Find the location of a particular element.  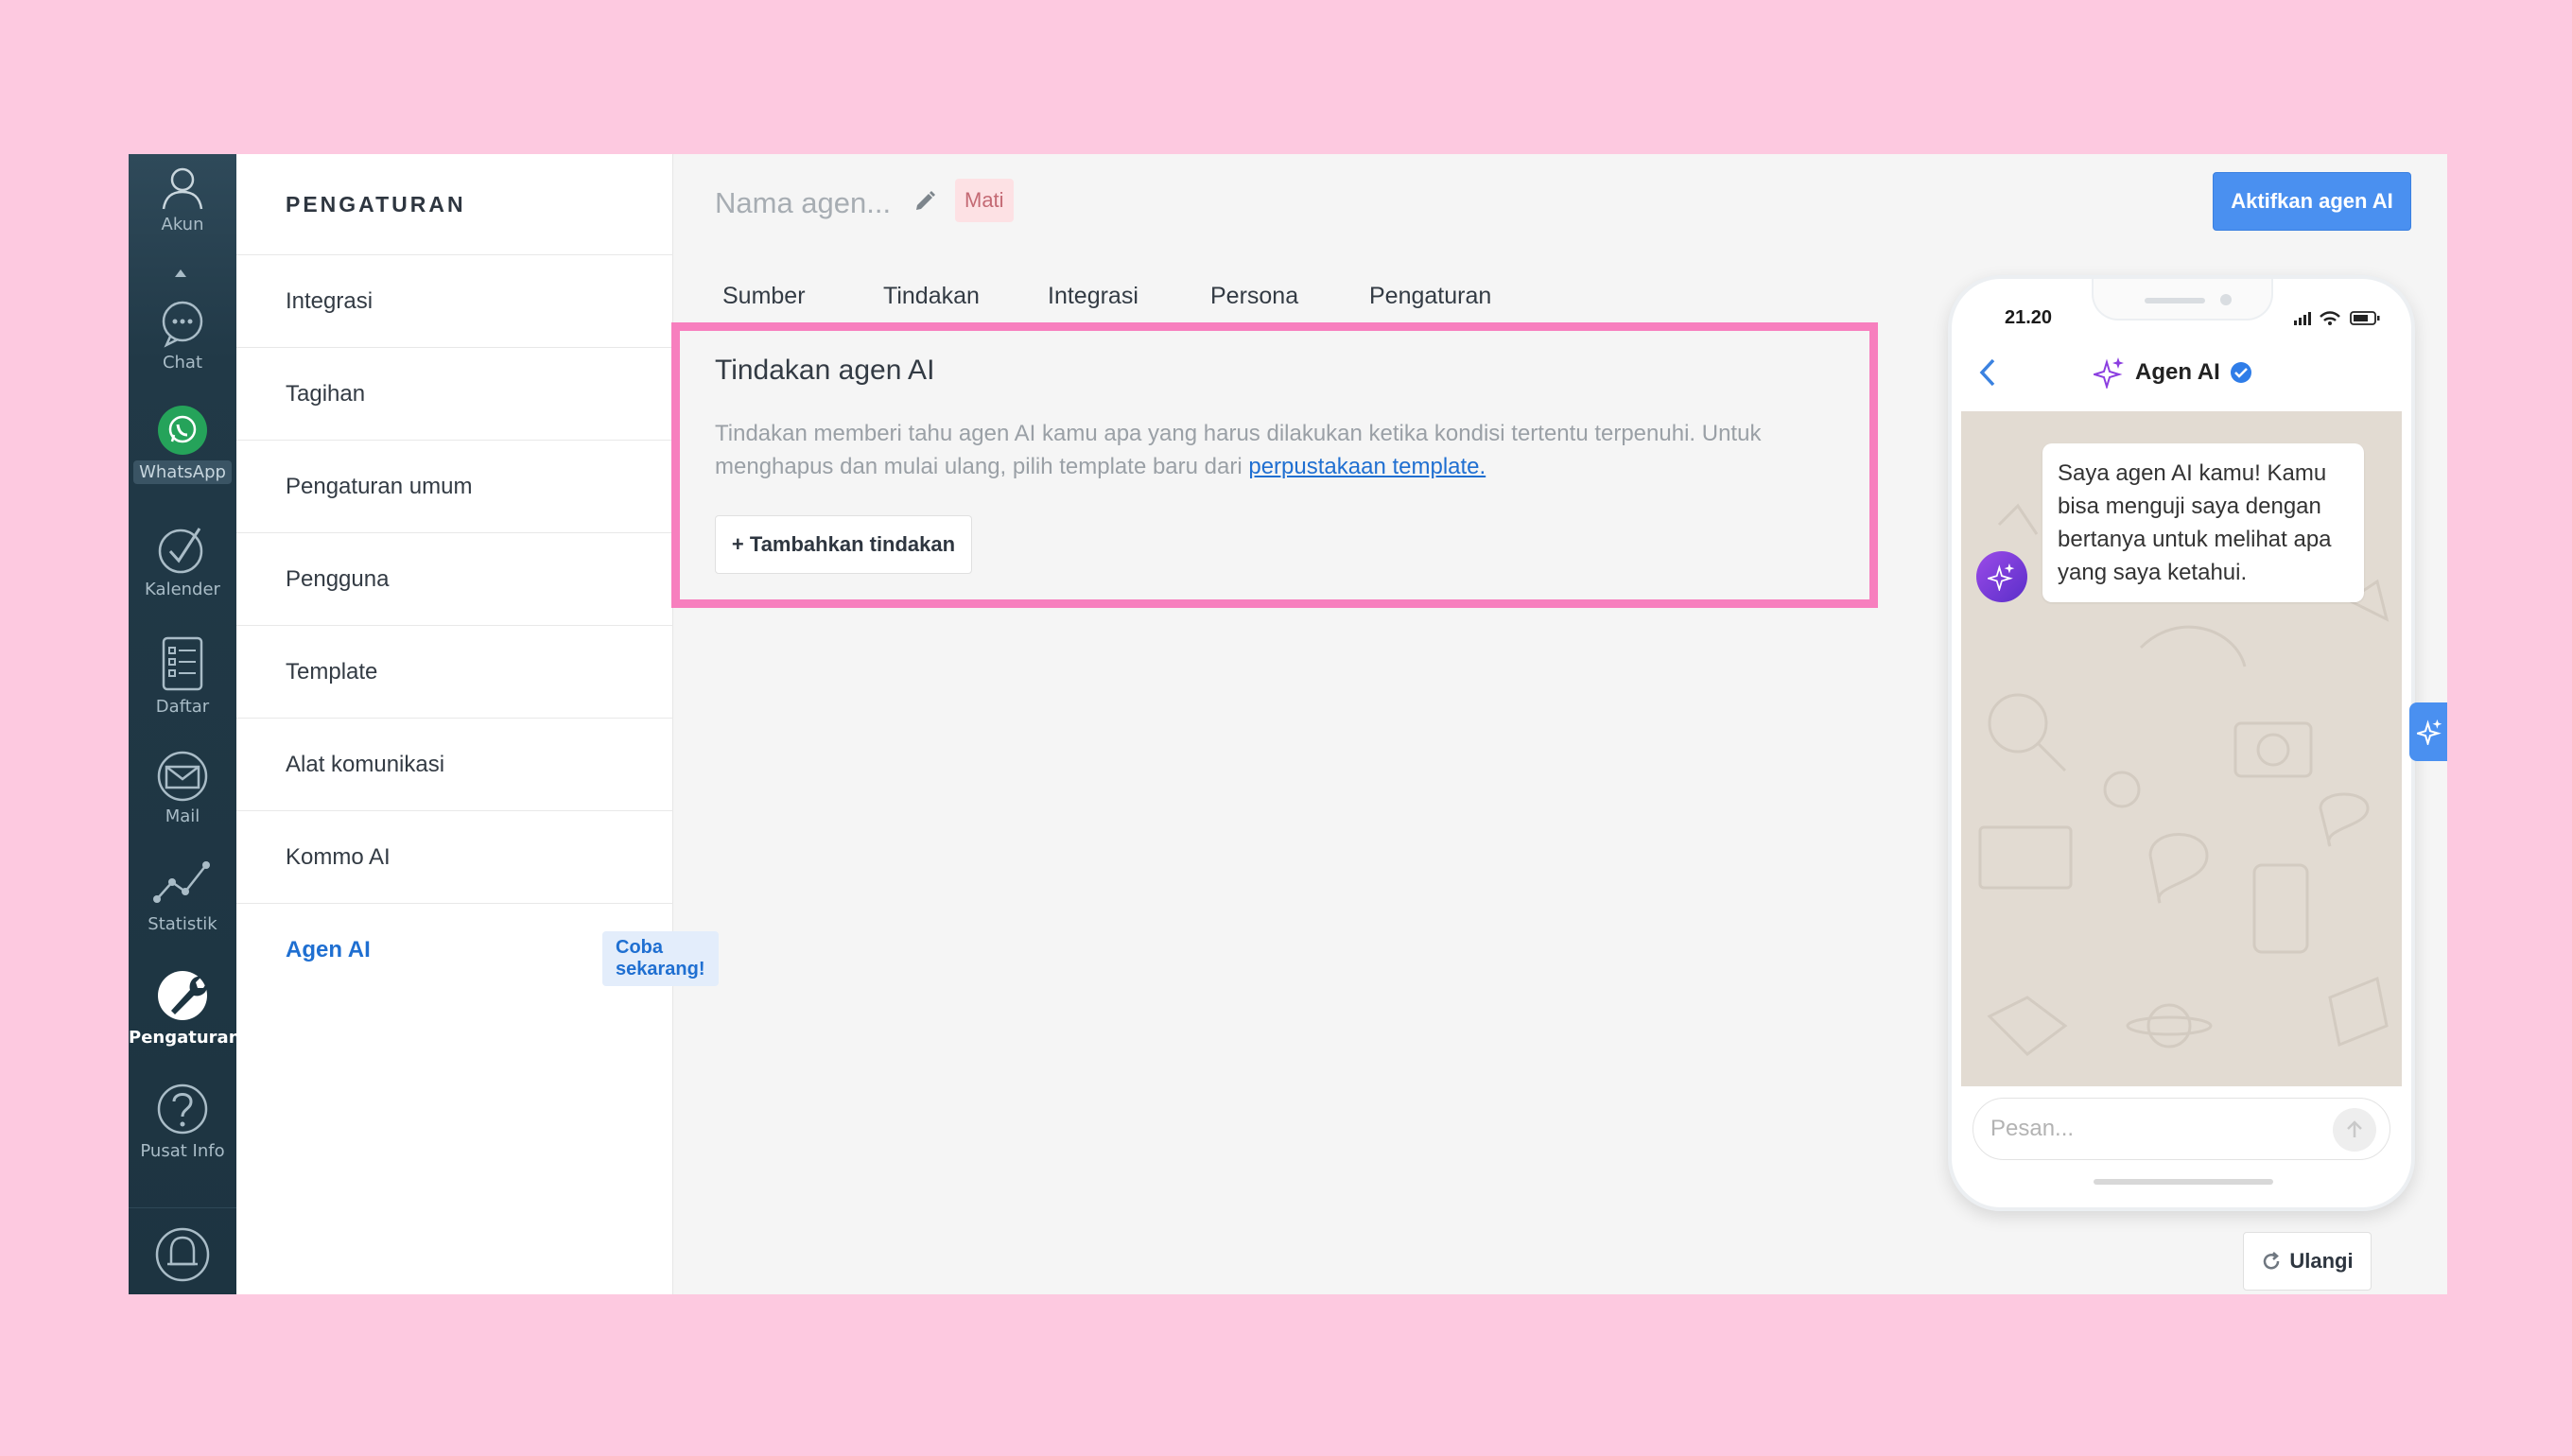

settings-item-pengguna: Pengguna is located at coordinates (337, 579).